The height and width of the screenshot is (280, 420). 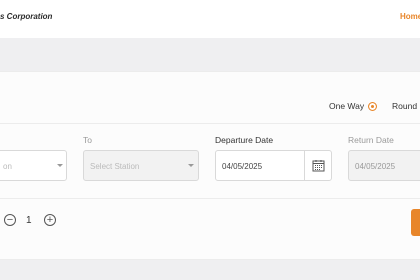 I want to click on one-way-radio, so click(x=373, y=106).